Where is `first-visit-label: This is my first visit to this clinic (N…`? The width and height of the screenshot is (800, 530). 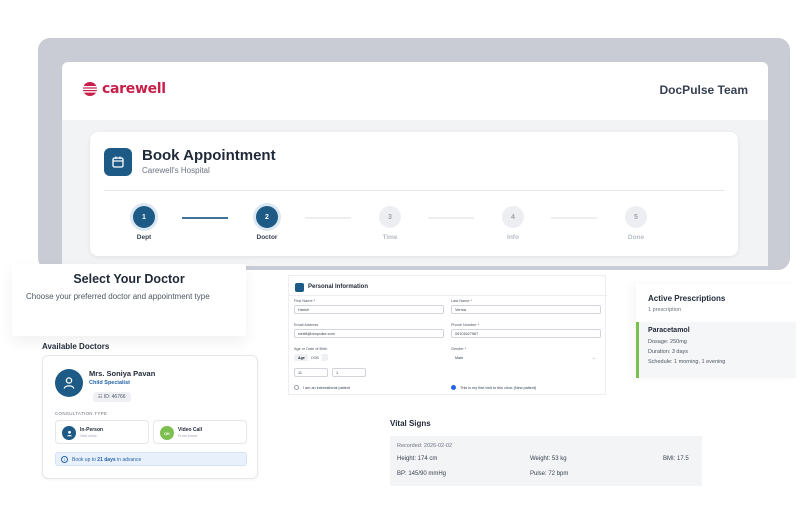
first-visit-label: This is my first visit to this clinic (N… is located at coordinates (498, 388).